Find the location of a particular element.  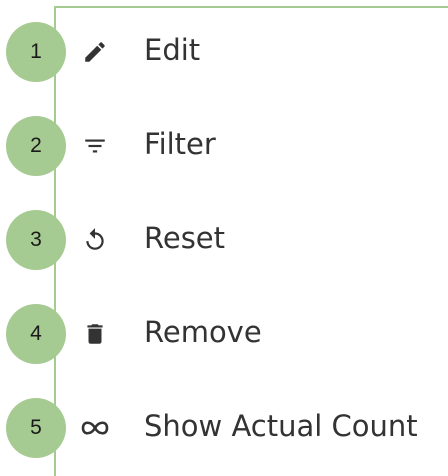

trash-icon is located at coordinates (95, 334).